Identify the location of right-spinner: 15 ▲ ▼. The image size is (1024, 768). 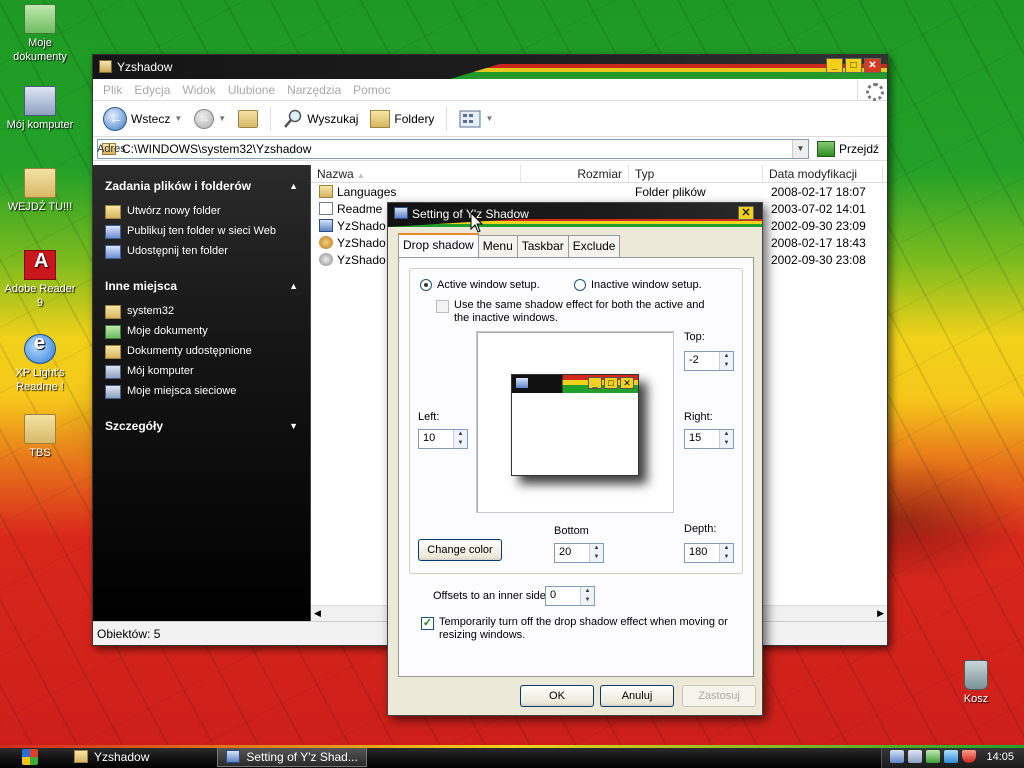
(709, 439).